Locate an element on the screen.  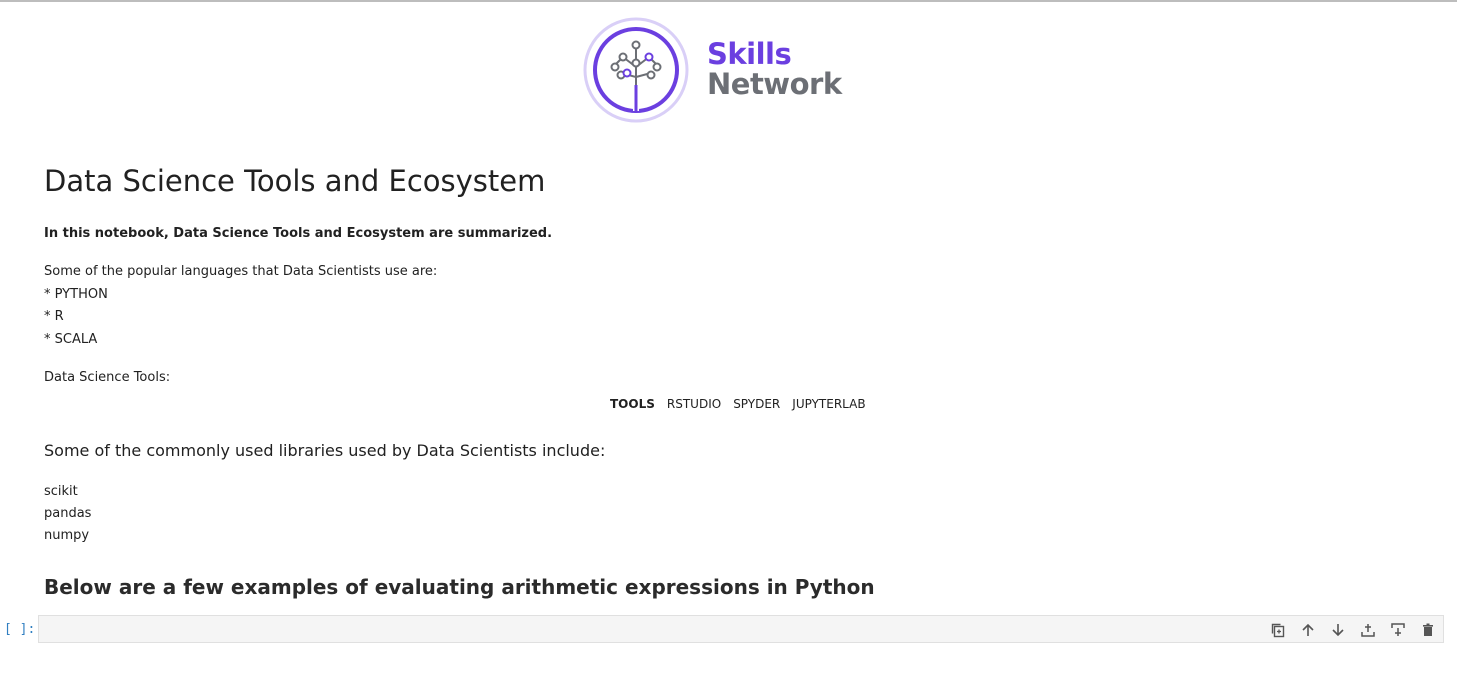
skills-network-logo: Skills Network is located at coordinates (713, 71).